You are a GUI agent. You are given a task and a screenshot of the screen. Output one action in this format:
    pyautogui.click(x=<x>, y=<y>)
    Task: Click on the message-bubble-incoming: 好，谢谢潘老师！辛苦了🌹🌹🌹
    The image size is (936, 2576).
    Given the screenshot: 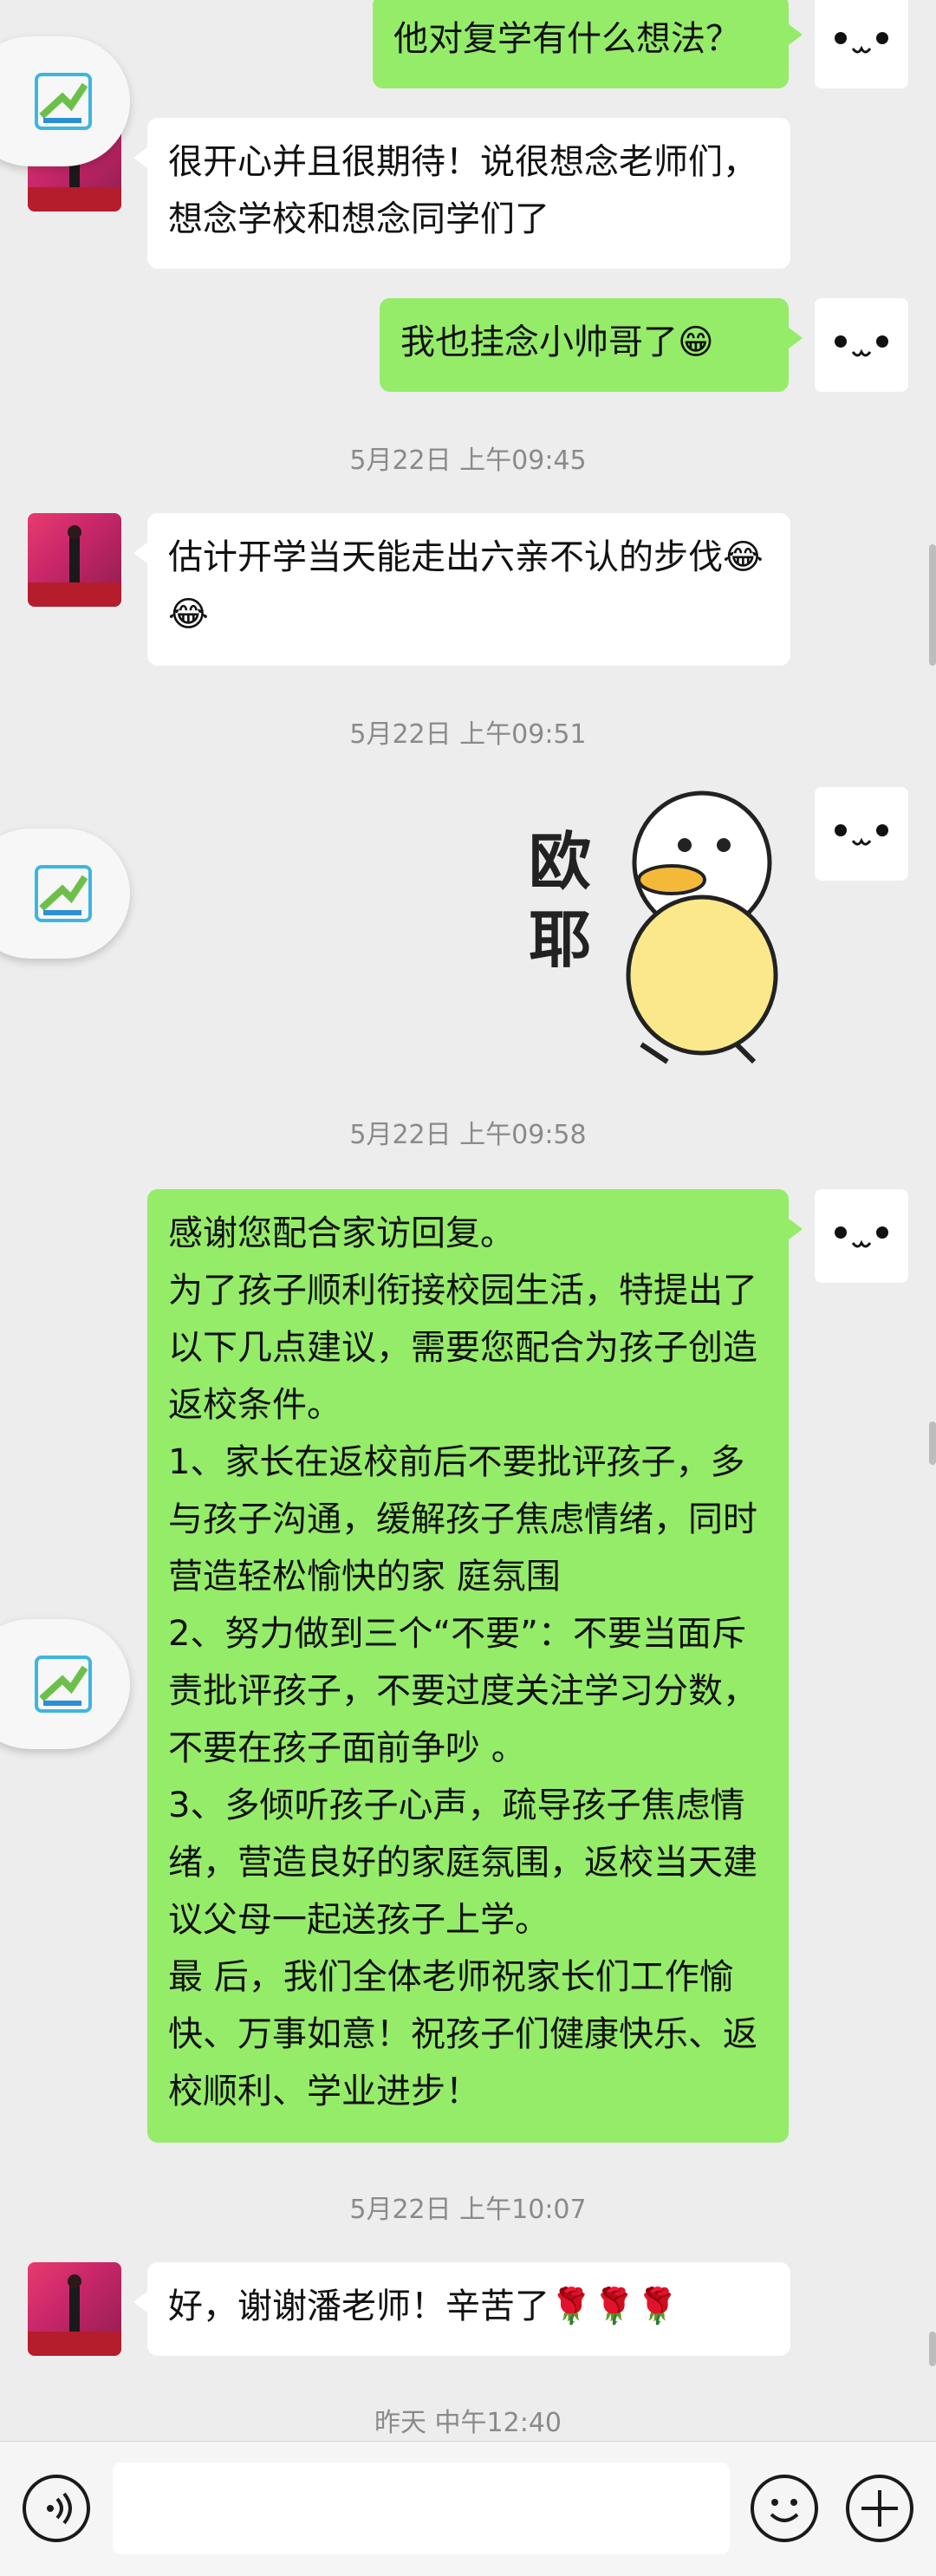 What is the action you would take?
    pyautogui.click(x=461, y=2309)
    